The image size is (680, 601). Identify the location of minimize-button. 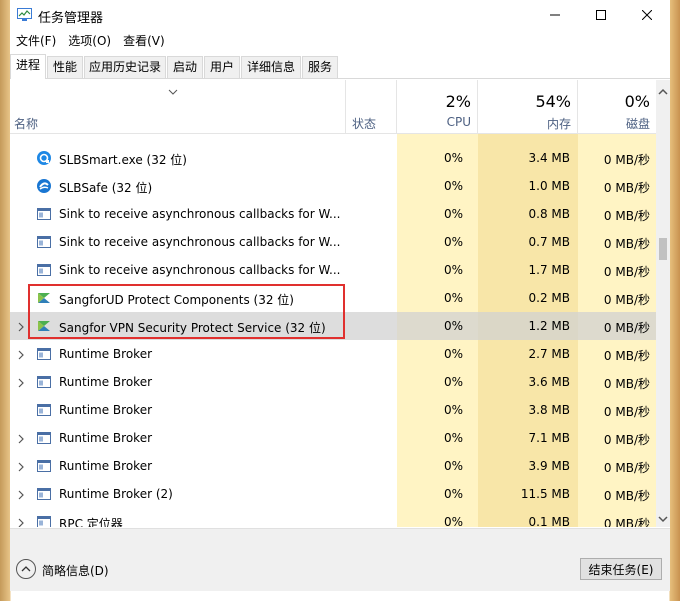
(555, 15).